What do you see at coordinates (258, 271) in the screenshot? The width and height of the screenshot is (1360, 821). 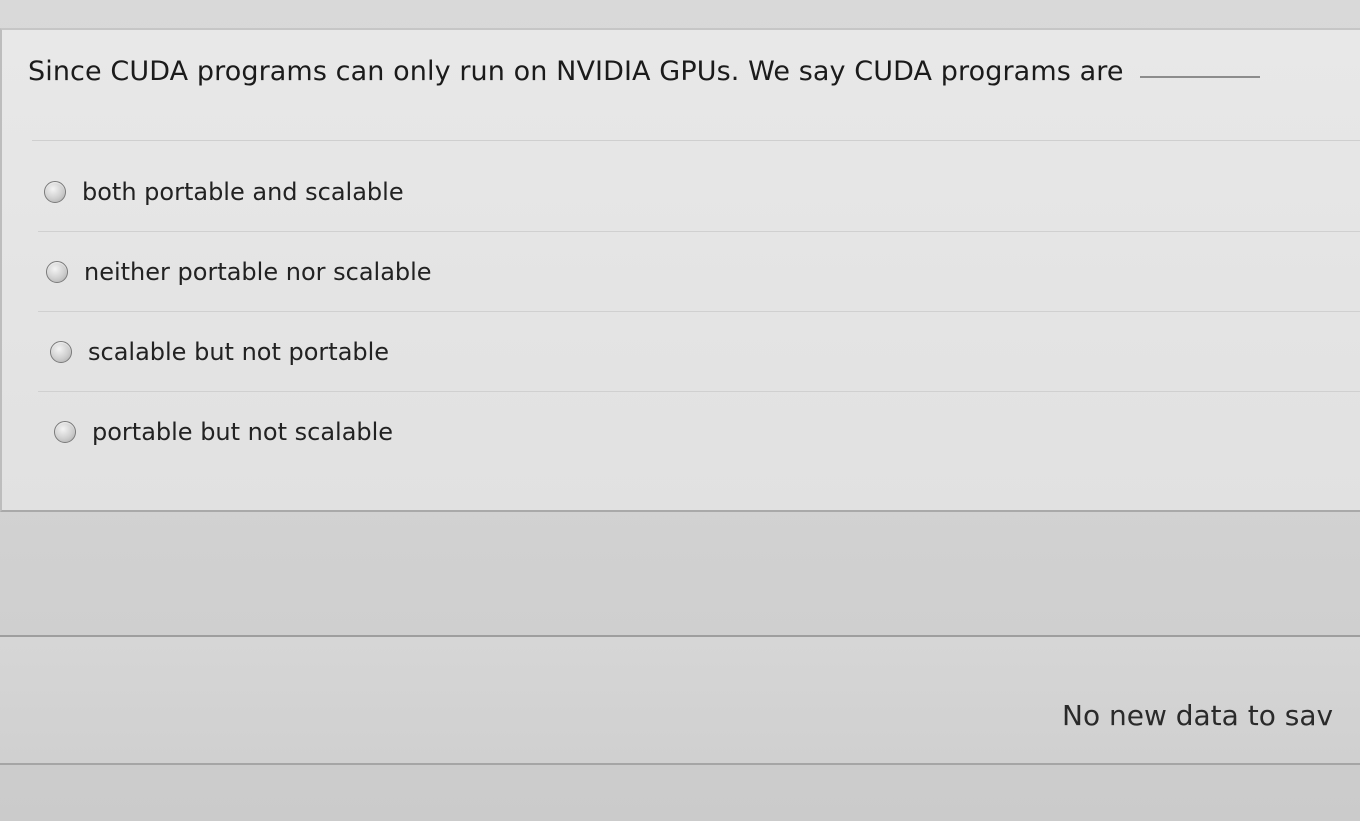 I see `answer-label: neither portable nor scalable` at bounding box center [258, 271].